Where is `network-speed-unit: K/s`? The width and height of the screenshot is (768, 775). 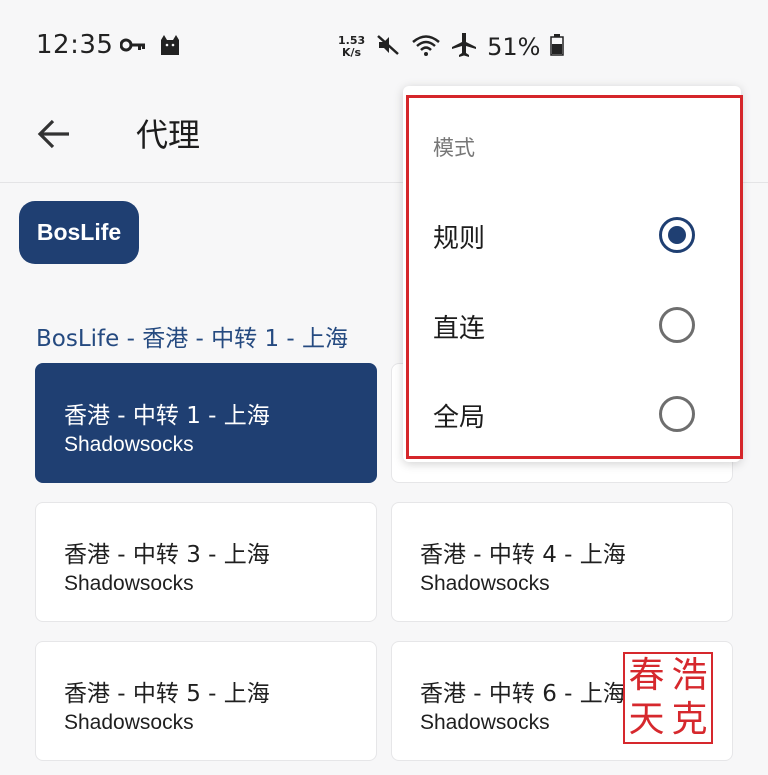 network-speed-unit: K/s is located at coordinates (352, 52).